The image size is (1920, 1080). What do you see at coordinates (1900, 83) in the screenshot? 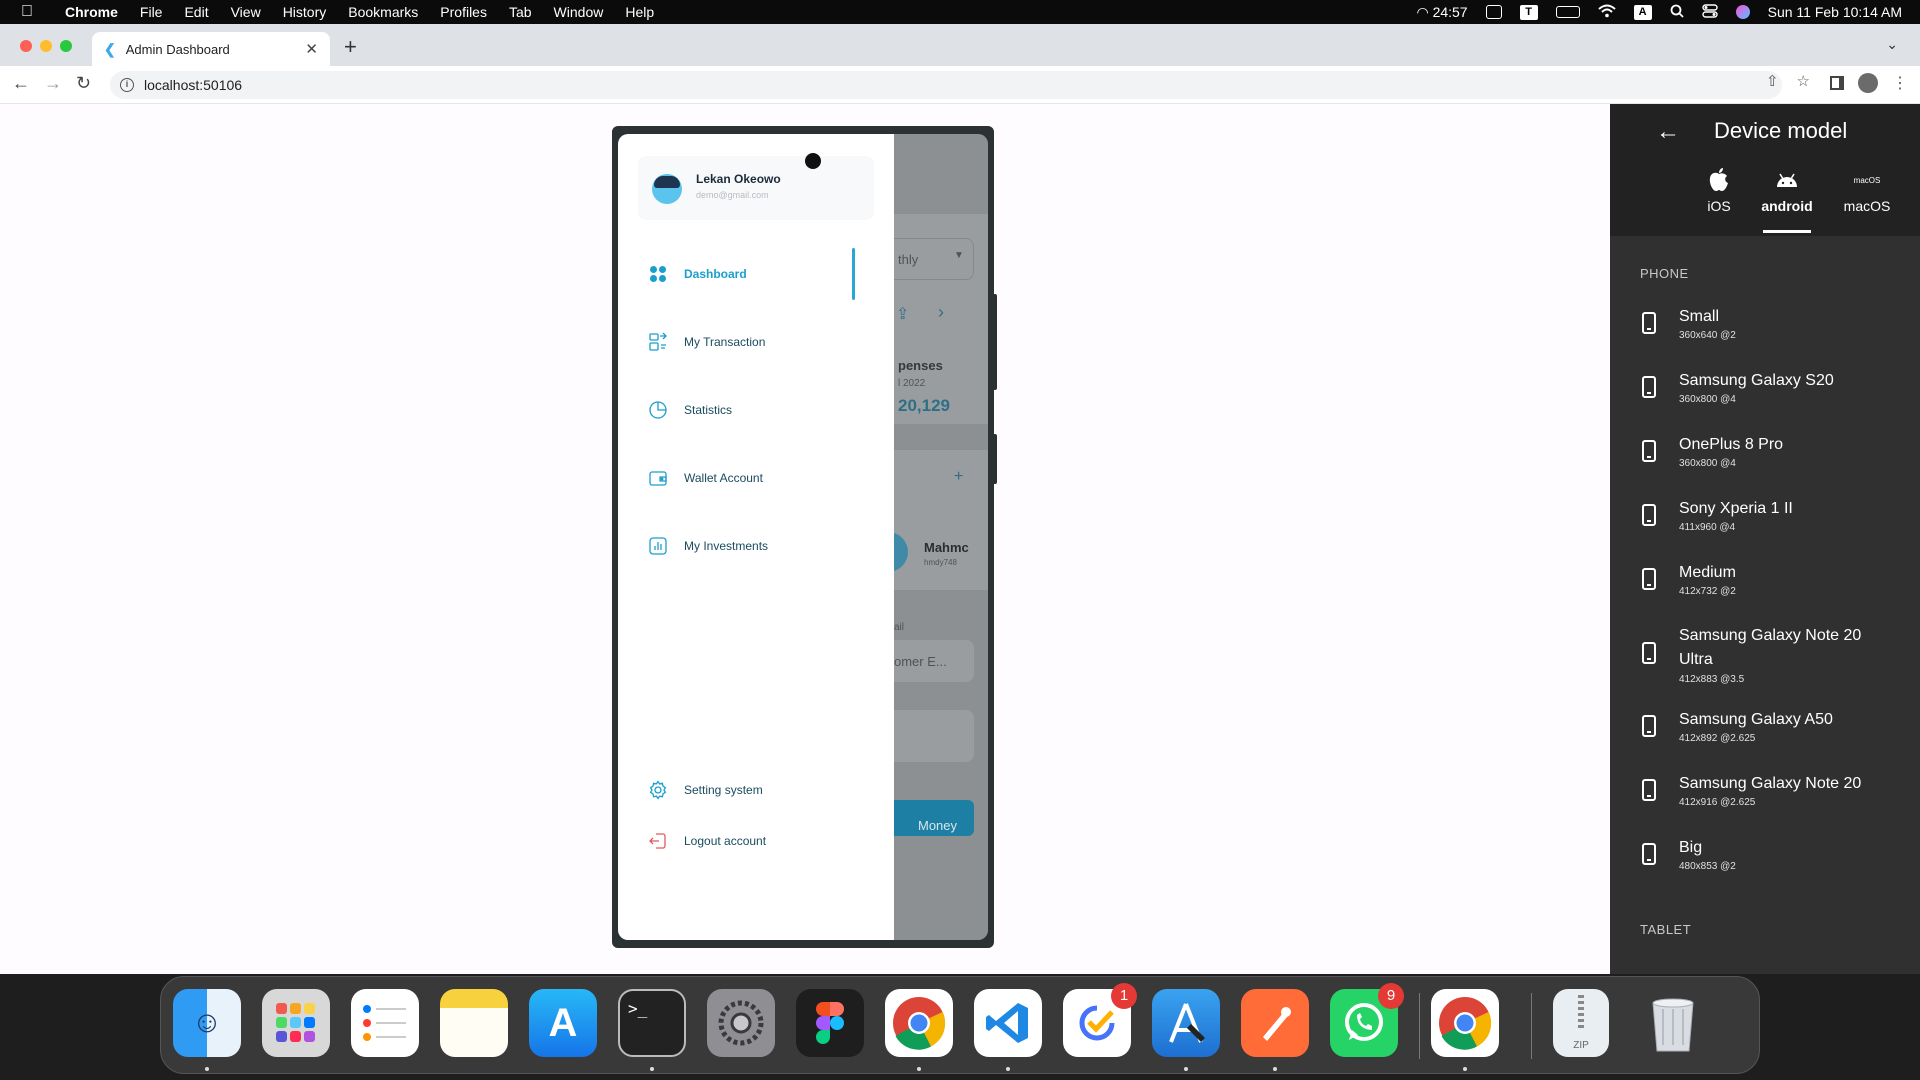
I see `browser-menu-icon: ⋮` at bounding box center [1900, 83].